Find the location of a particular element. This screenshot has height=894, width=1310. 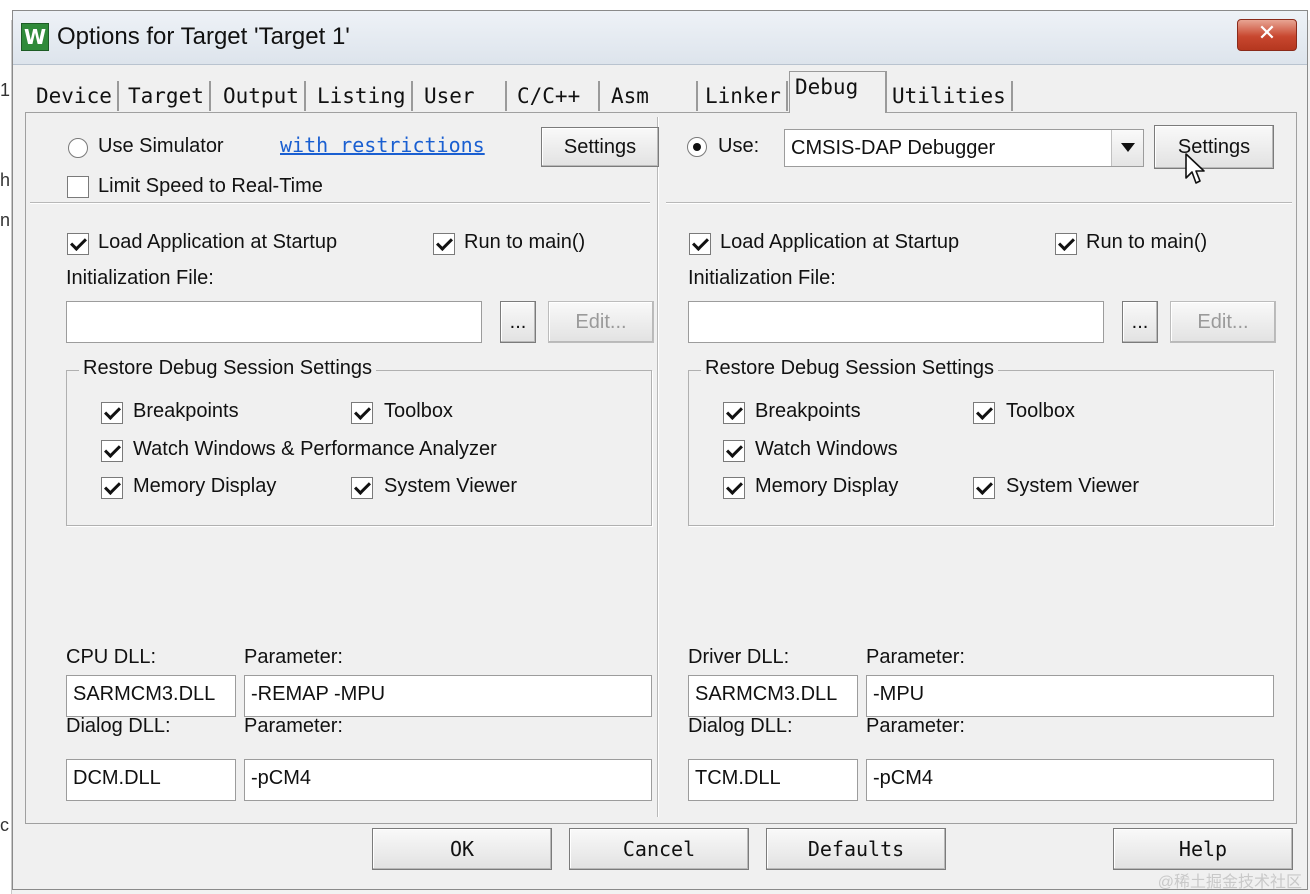

toolbox-checkbox-right is located at coordinates (984, 413).